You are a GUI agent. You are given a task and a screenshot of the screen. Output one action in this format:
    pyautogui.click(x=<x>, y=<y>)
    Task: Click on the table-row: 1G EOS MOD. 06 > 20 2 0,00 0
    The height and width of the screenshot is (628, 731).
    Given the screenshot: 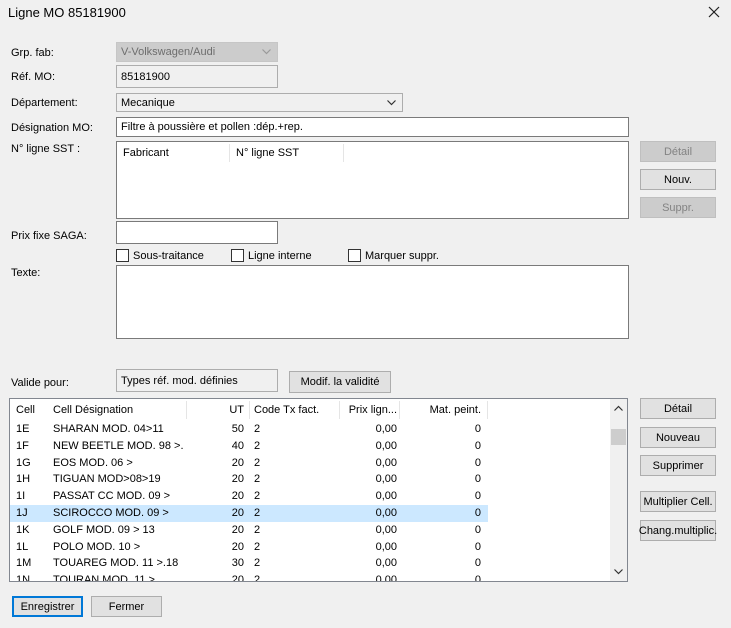 What is the action you would take?
    pyautogui.click(x=249, y=463)
    